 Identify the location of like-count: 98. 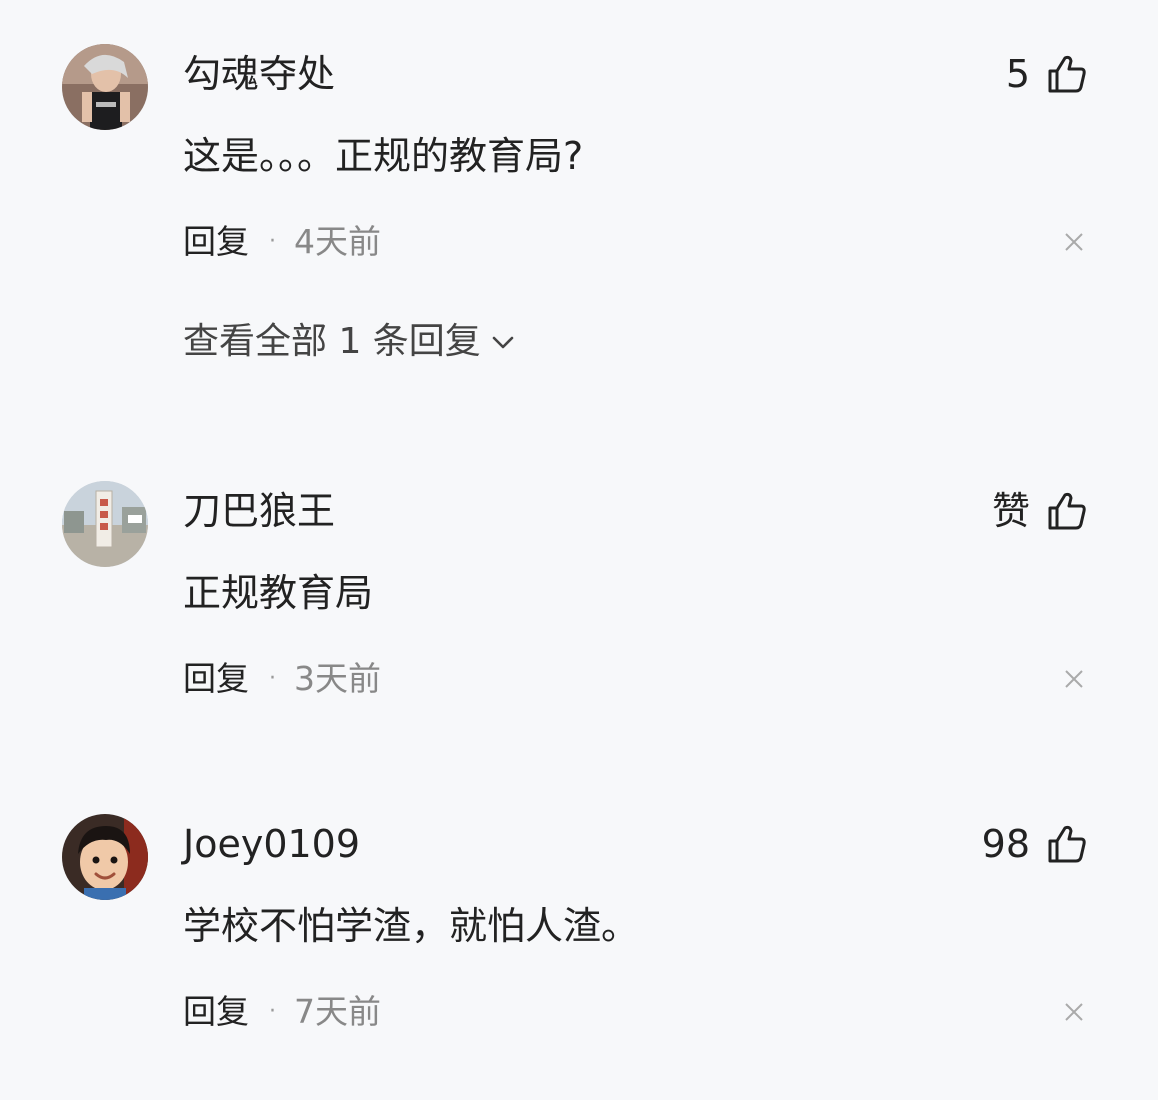
(1005, 844).